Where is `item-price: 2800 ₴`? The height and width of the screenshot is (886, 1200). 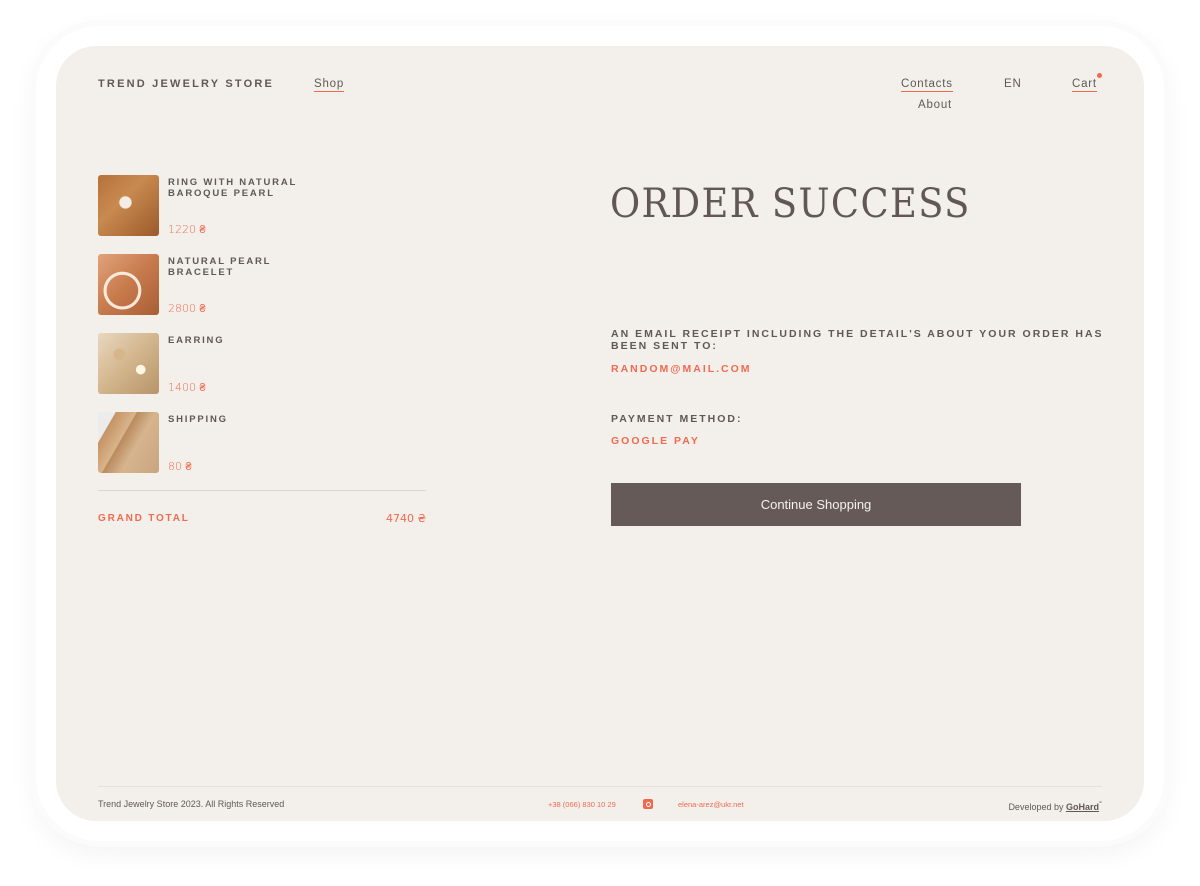
item-price: 2800 ₴ is located at coordinates (187, 308).